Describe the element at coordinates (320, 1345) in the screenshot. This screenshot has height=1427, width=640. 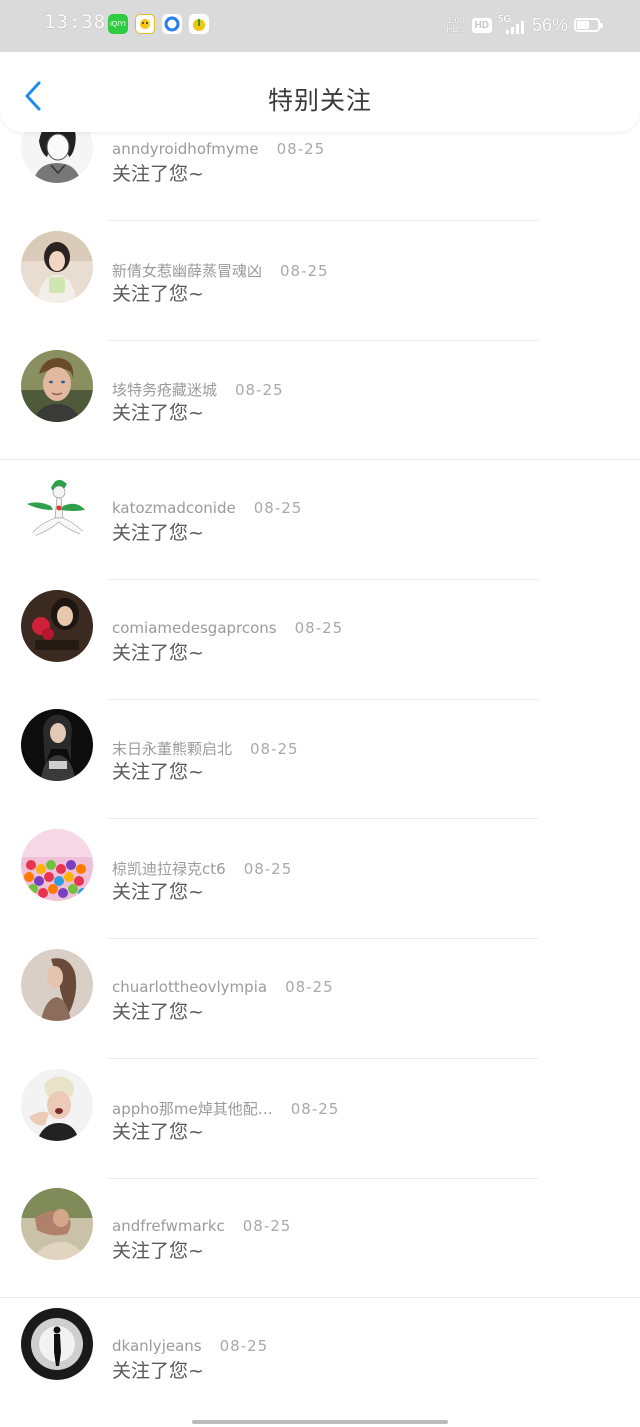
I see `list-item: dkanlyjeans 08-25 关注了您~` at that location.